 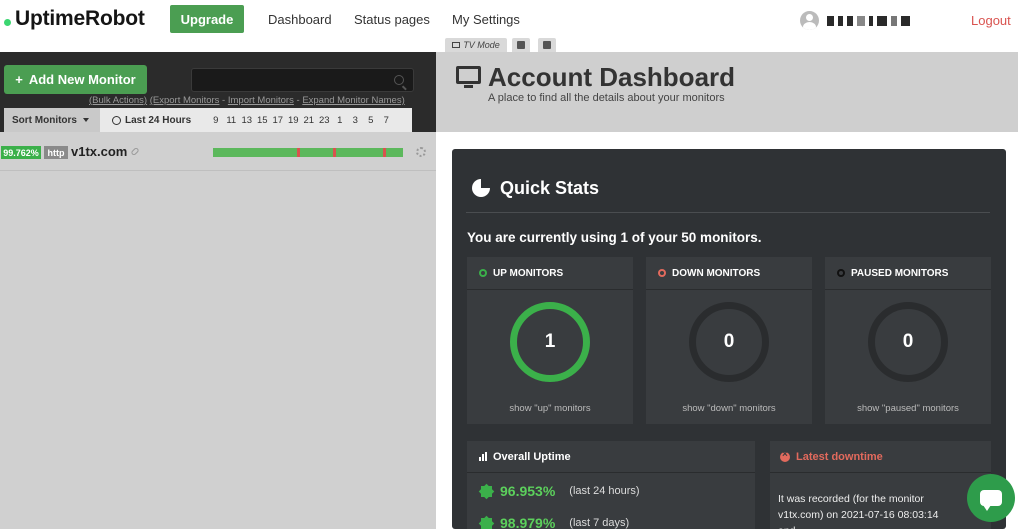 I want to click on hour-label: 9, so click(x=216, y=120).